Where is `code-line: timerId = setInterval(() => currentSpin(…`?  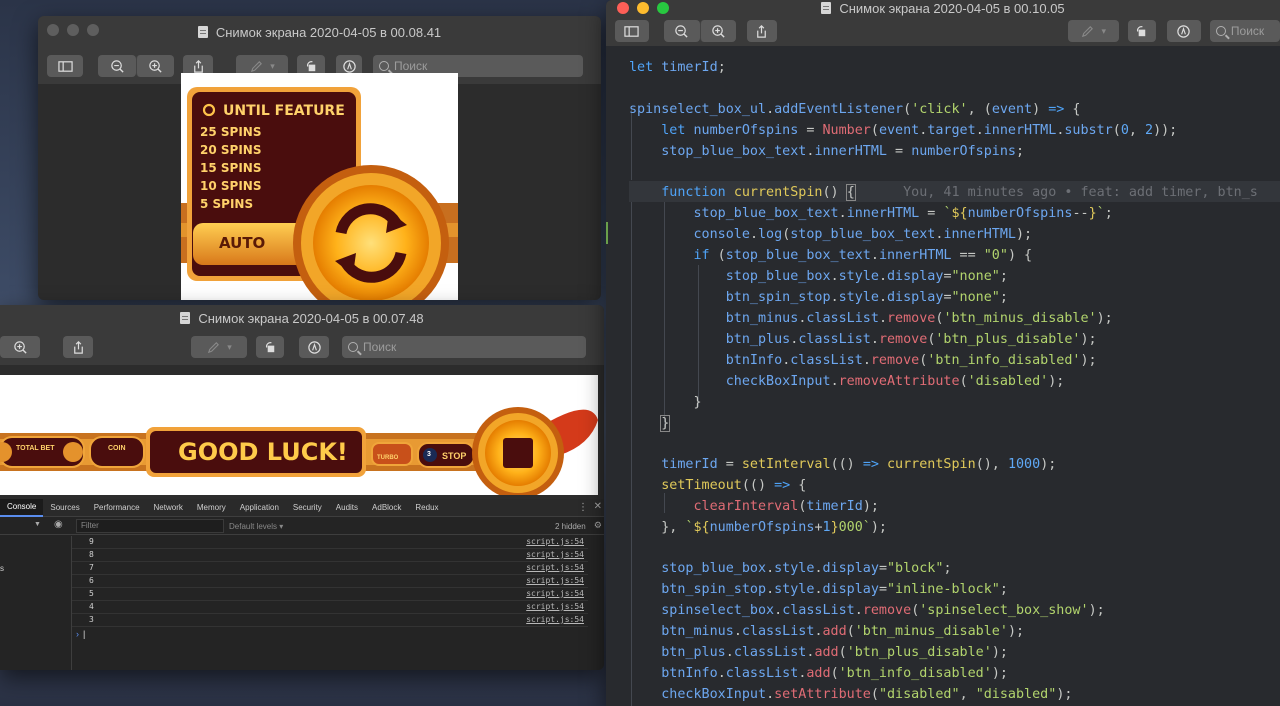 code-line: timerId = setInterval(() => currentSpin(… is located at coordinates (859, 464).